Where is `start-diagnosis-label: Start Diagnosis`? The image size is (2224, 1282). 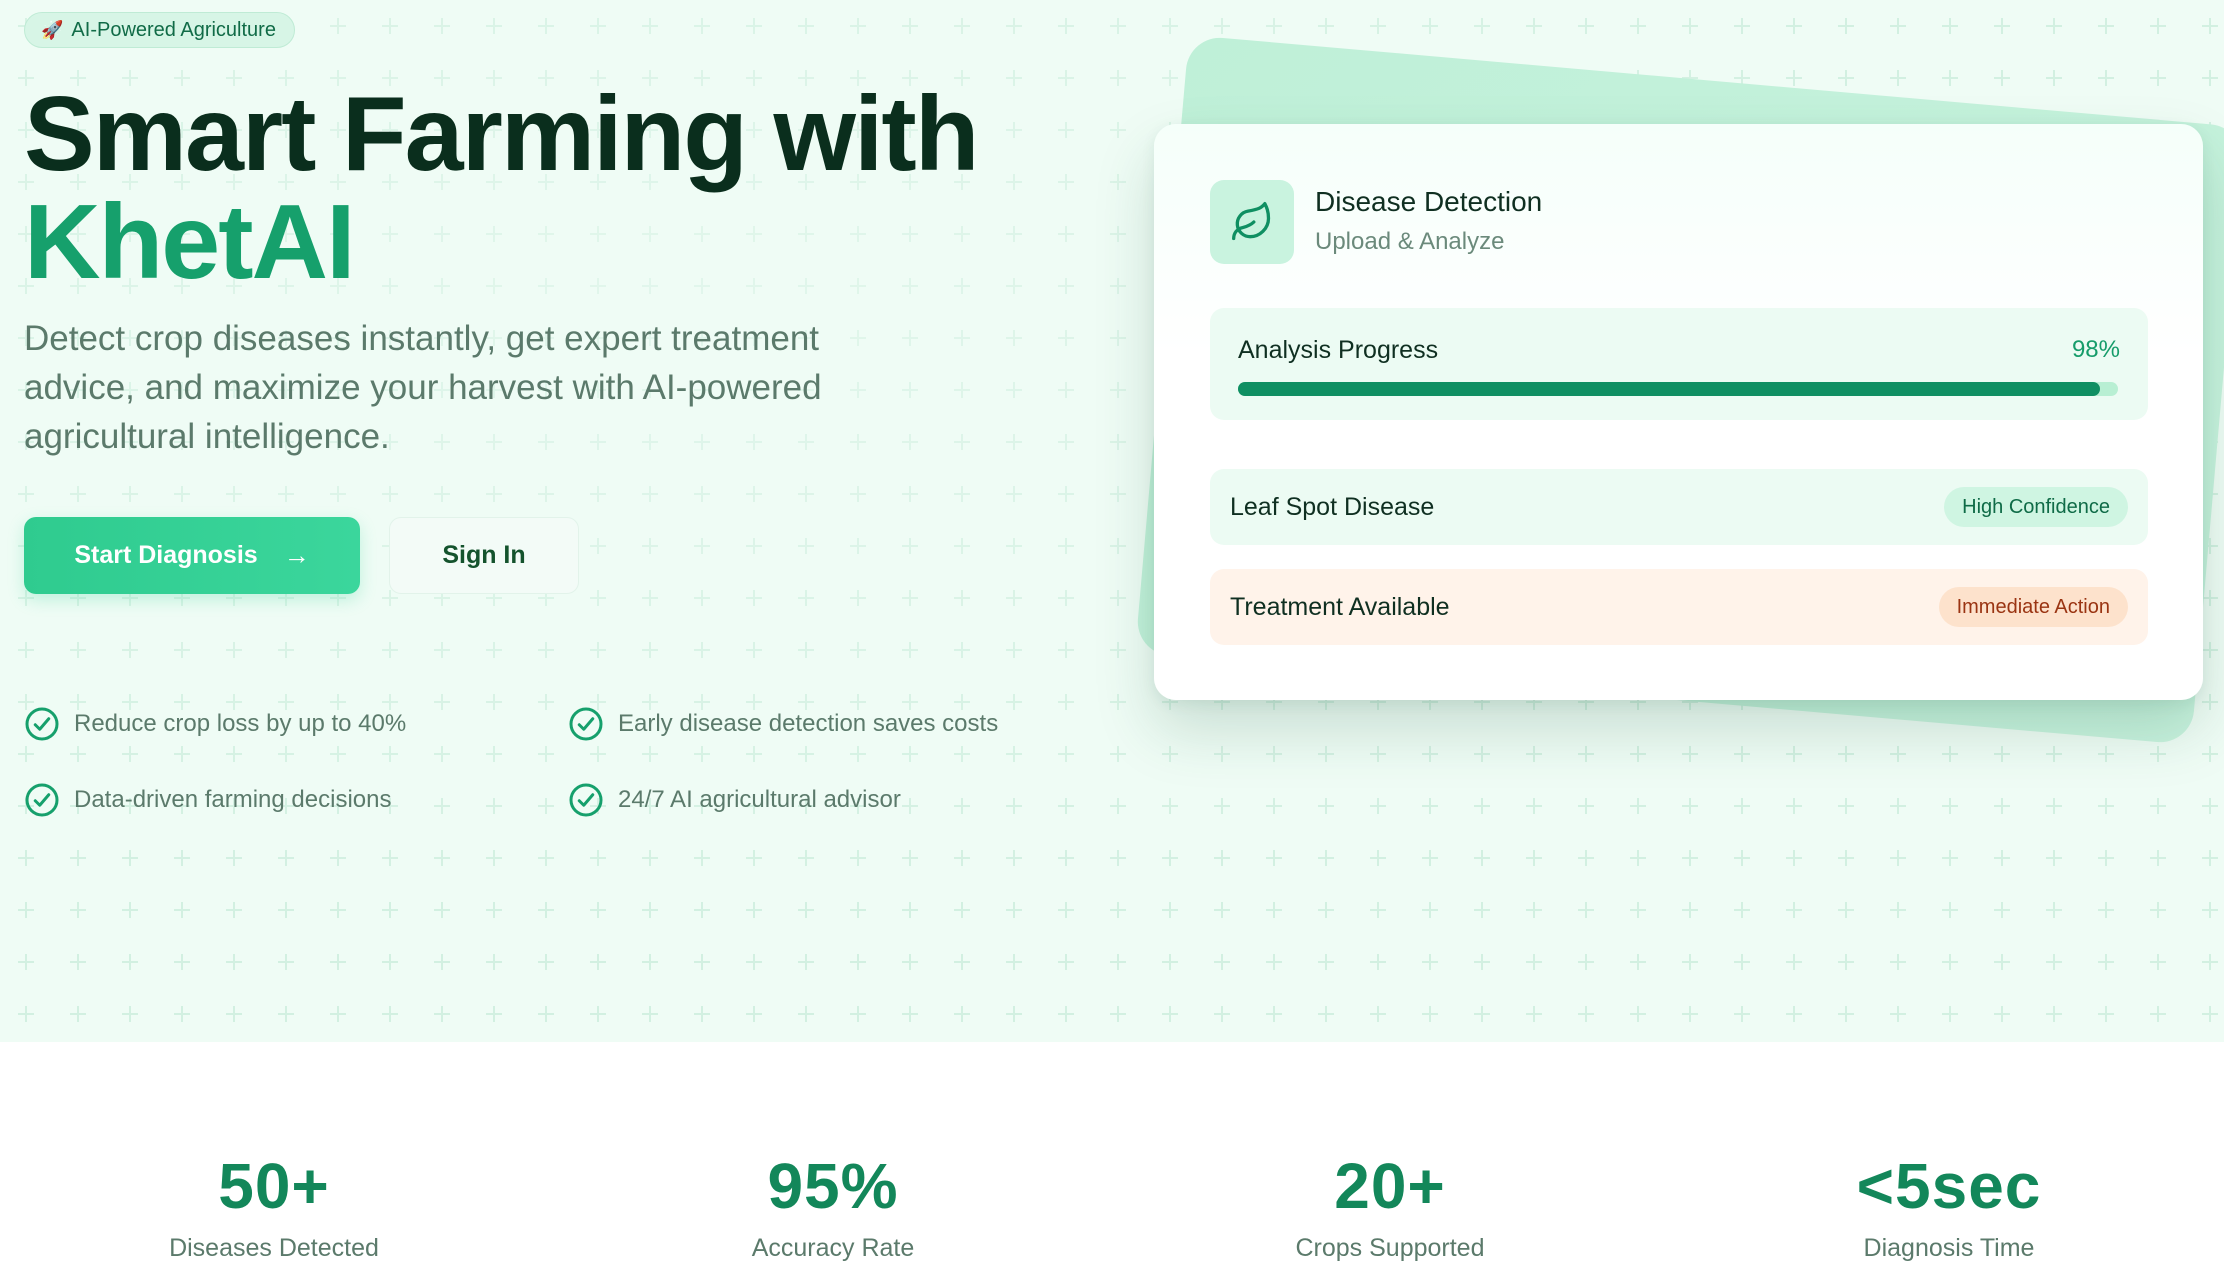
start-diagnosis-label: Start Diagnosis is located at coordinates (166, 555).